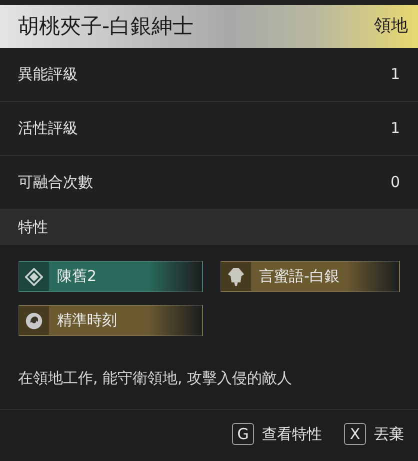  I want to click on stat-label: 異能評級, so click(48, 75).